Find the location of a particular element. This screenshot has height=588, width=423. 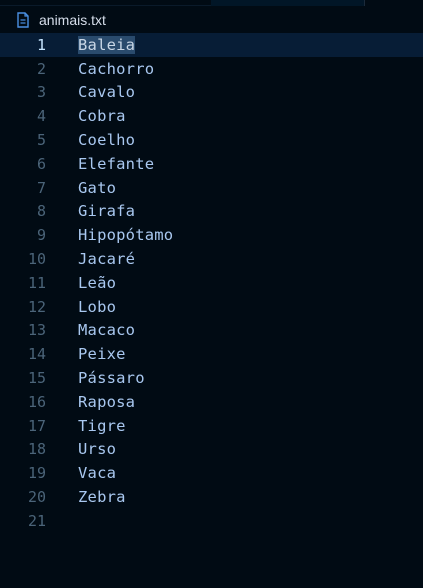

editor-line: 6 Elefante is located at coordinates (211, 164).